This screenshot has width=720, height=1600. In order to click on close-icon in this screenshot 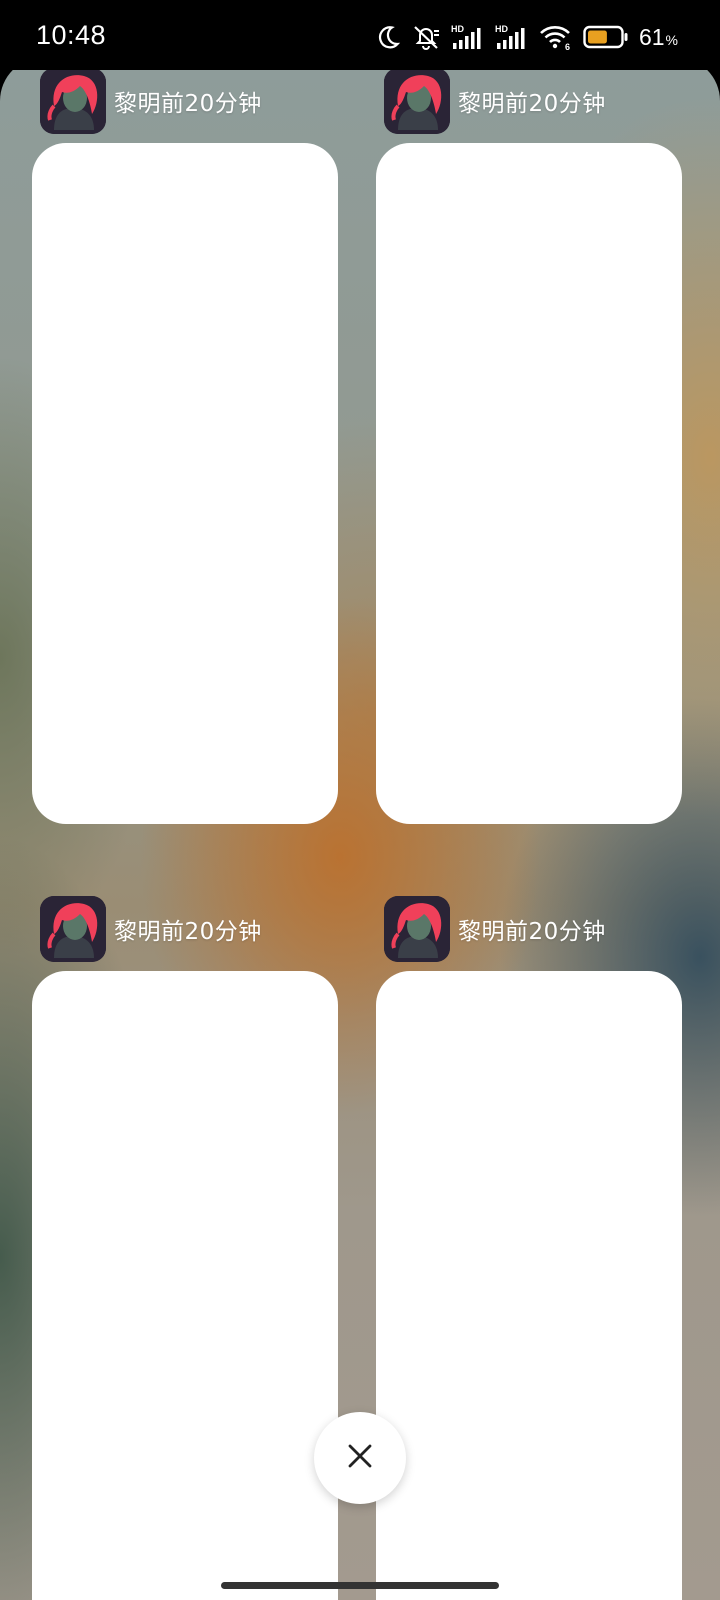, I will do `click(360, 1458)`.